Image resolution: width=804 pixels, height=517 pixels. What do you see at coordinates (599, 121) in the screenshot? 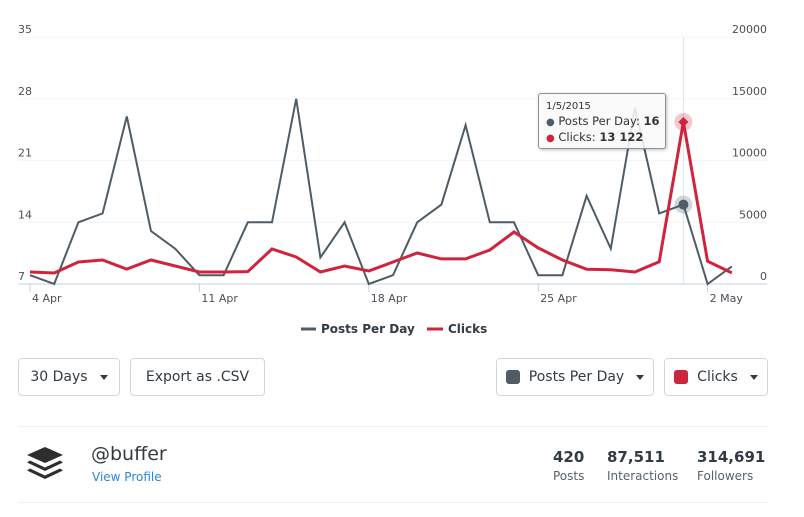
I see `tooltip-label-posts: Posts Per Day:` at bounding box center [599, 121].